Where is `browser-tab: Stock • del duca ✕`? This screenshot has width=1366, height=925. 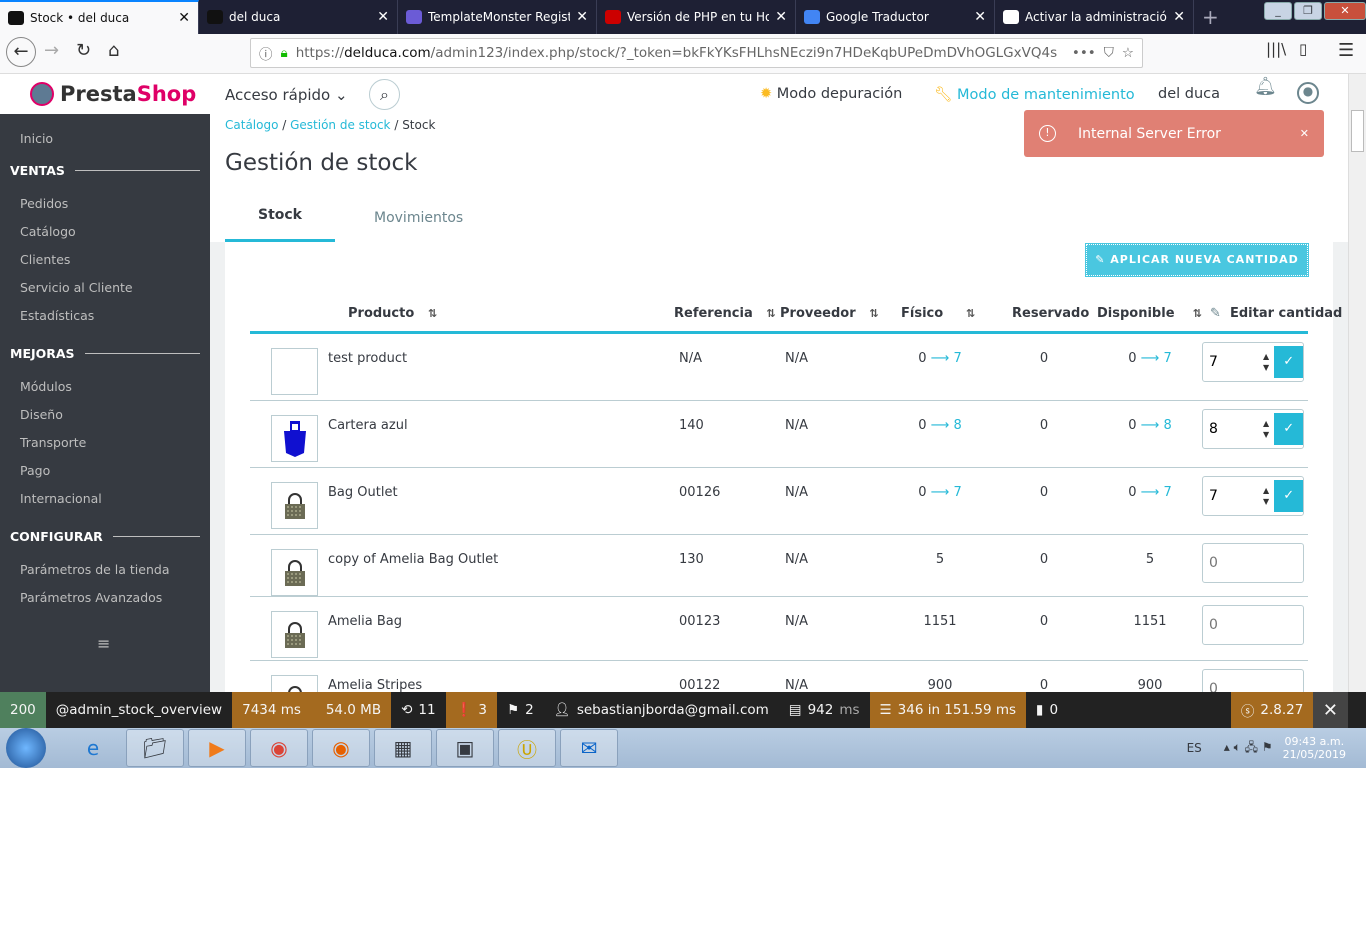 browser-tab: Stock • del duca ✕ is located at coordinates (99, 17).